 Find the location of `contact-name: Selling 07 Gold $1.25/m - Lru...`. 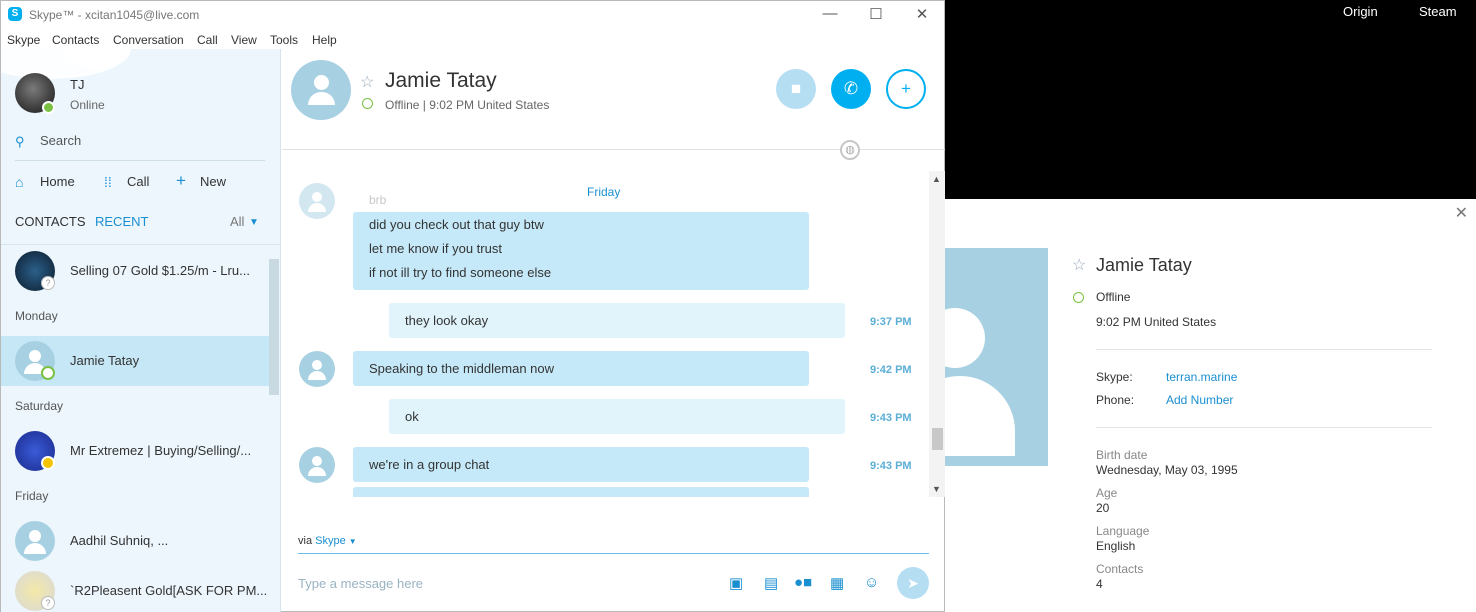

contact-name: Selling 07 Gold $1.25/m - Lru... is located at coordinates (160, 270).